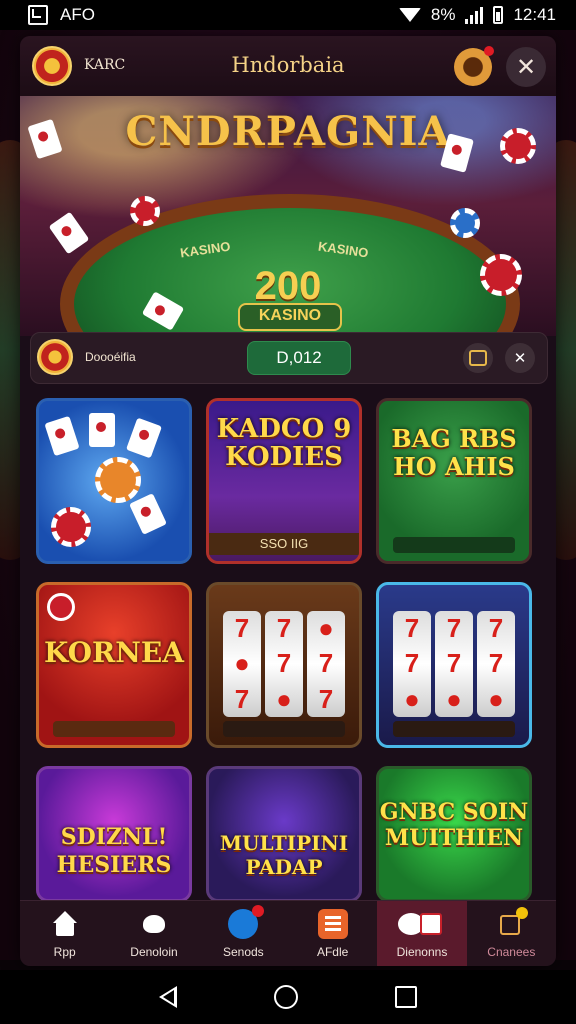 The height and width of the screenshot is (1024, 576). Describe the element at coordinates (474, 66) in the screenshot. I see `coins-button` at that location.